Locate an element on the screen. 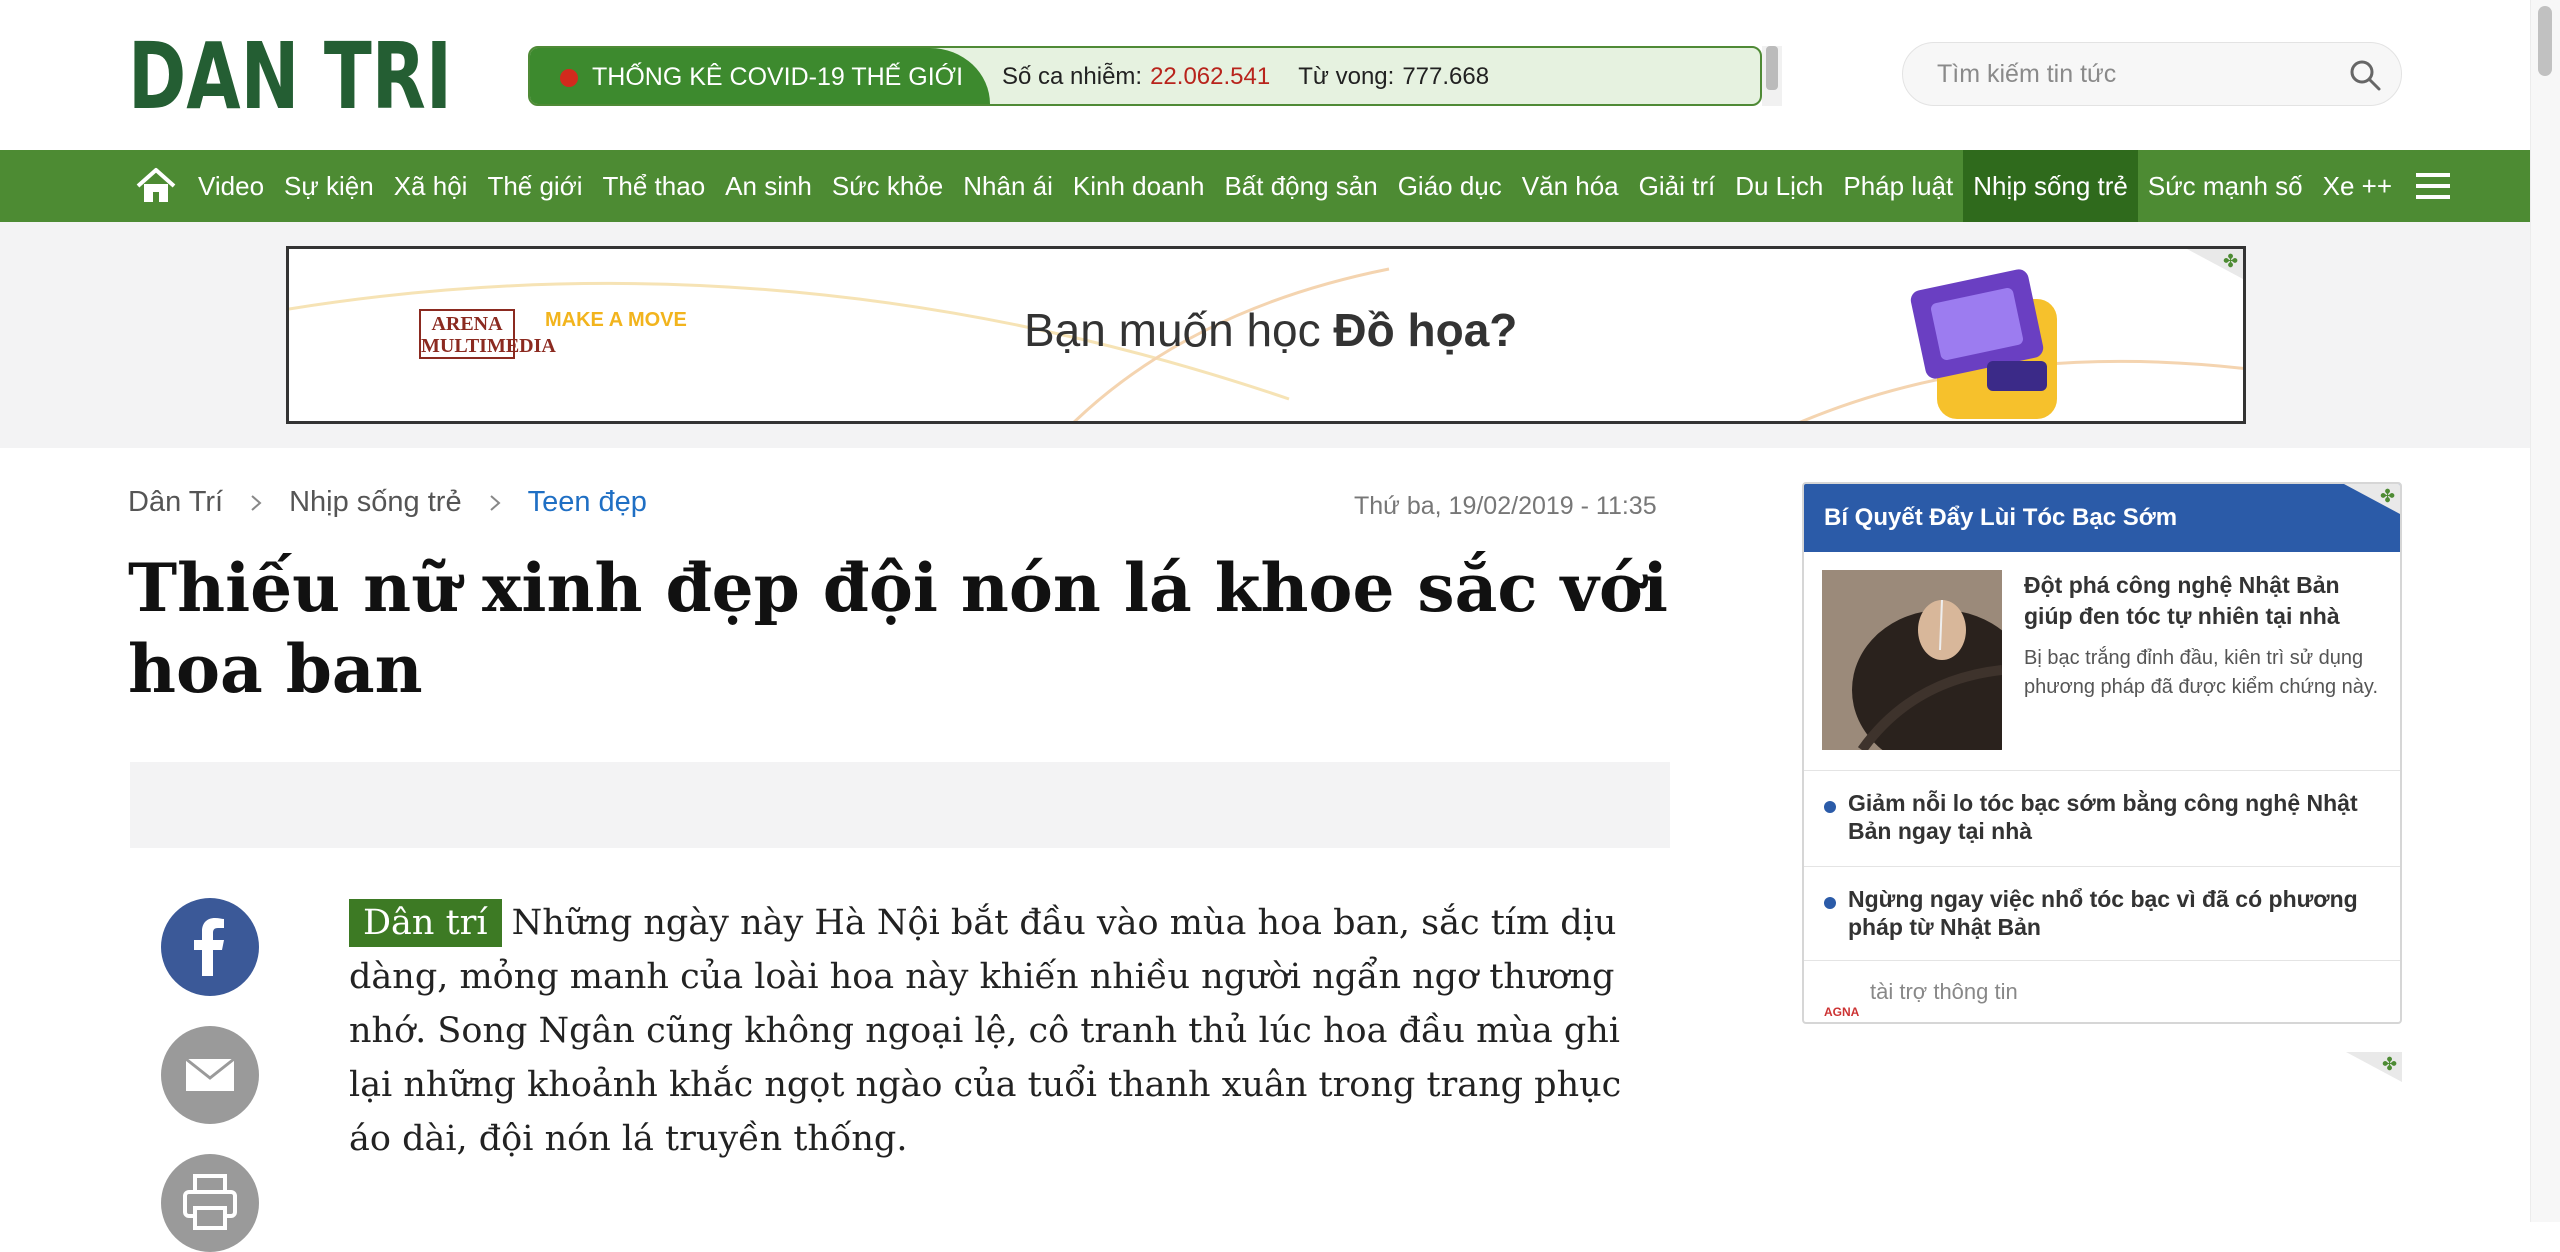 This screenshot has width=2560, height=1252. nav-item-giai-tri: Giải trí is located at coordinates (1677, 186).